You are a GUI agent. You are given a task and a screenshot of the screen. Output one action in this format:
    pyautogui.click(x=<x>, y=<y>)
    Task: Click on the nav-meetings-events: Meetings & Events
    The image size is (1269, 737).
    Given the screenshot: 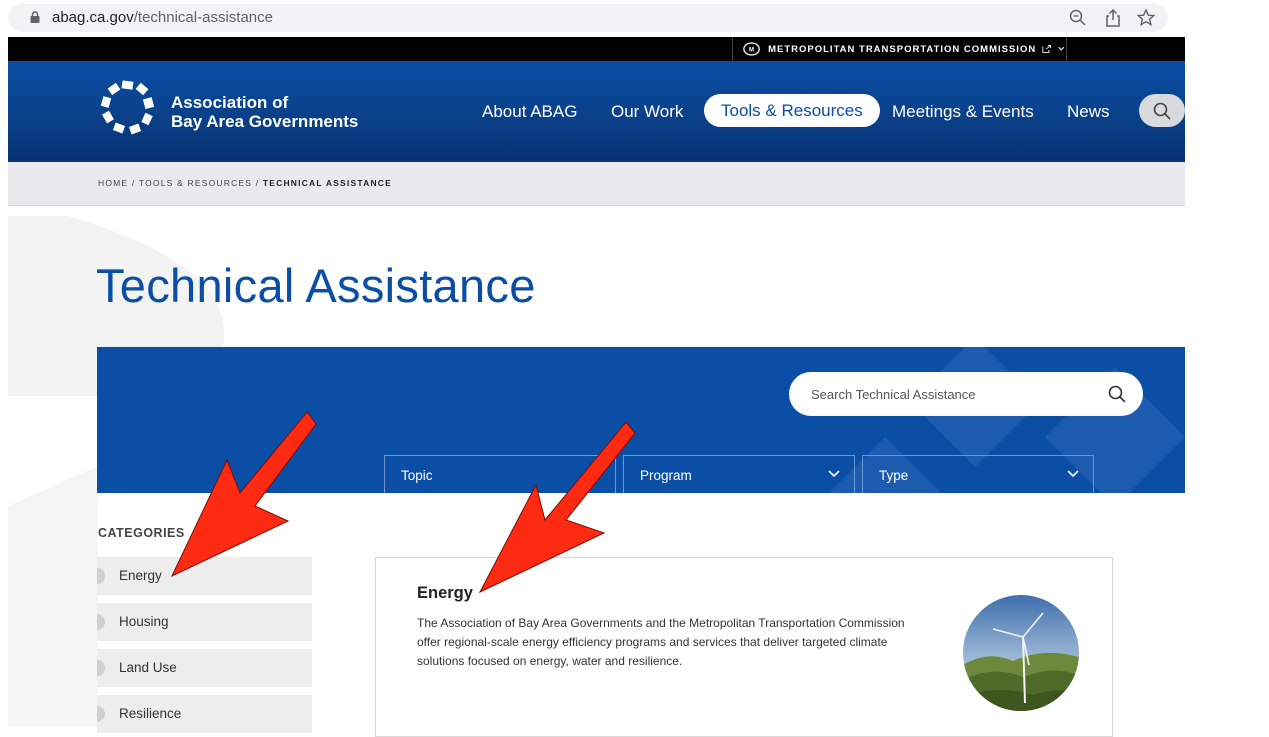 What is the action you would take?
    pyautogui.click(x=963, y=112)
    